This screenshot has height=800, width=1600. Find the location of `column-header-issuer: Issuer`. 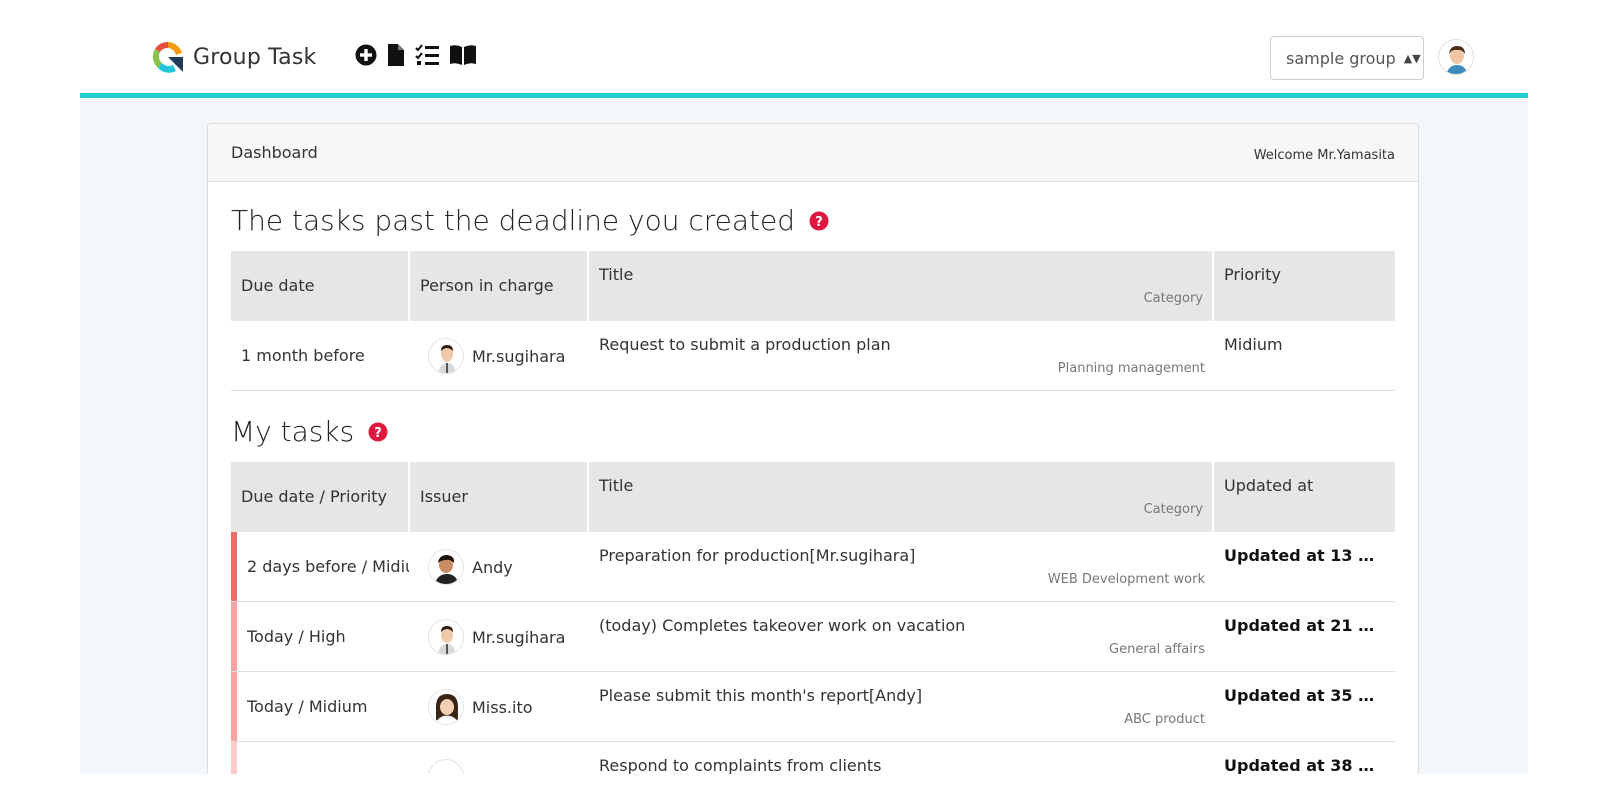

column-header-issuer: Issuer is located at coordinates (499, 497).